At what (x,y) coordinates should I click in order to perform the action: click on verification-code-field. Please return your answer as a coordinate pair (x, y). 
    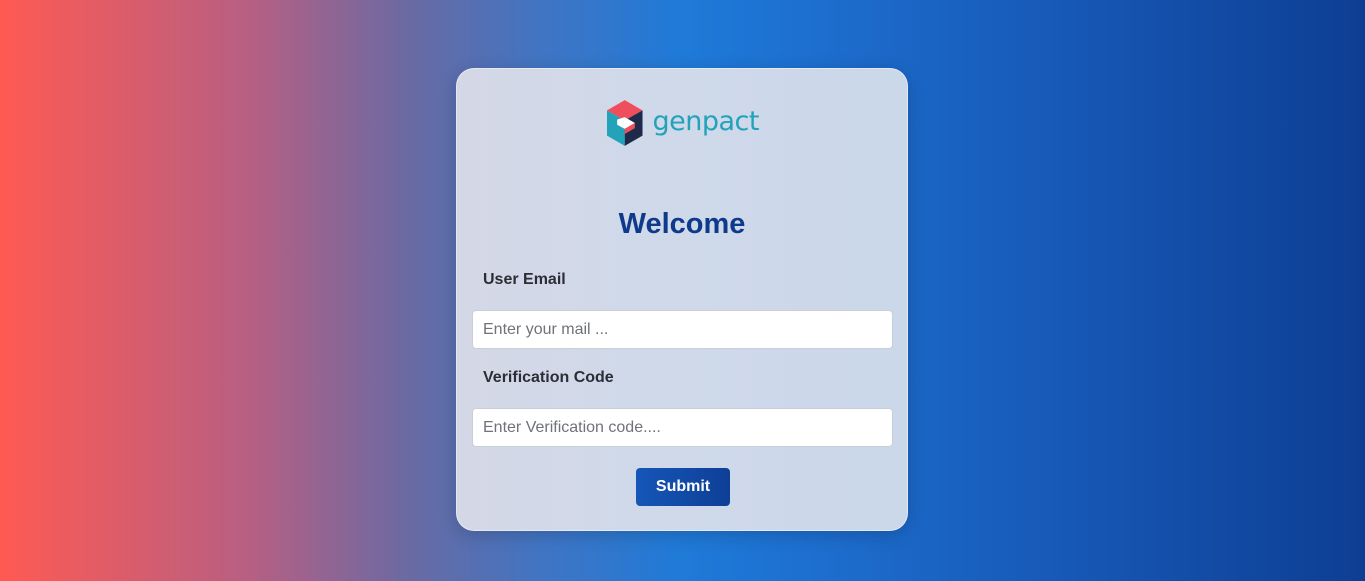
    Looking at the image, I should click on (682, 427).